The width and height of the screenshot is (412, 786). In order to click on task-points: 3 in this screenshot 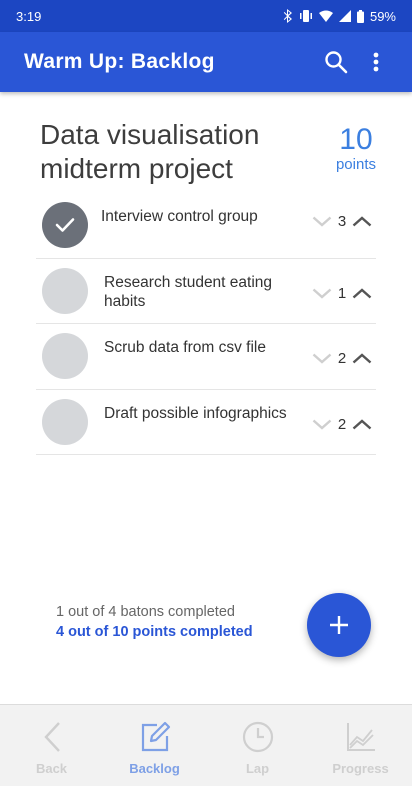, I will do `click(342, 221)`.